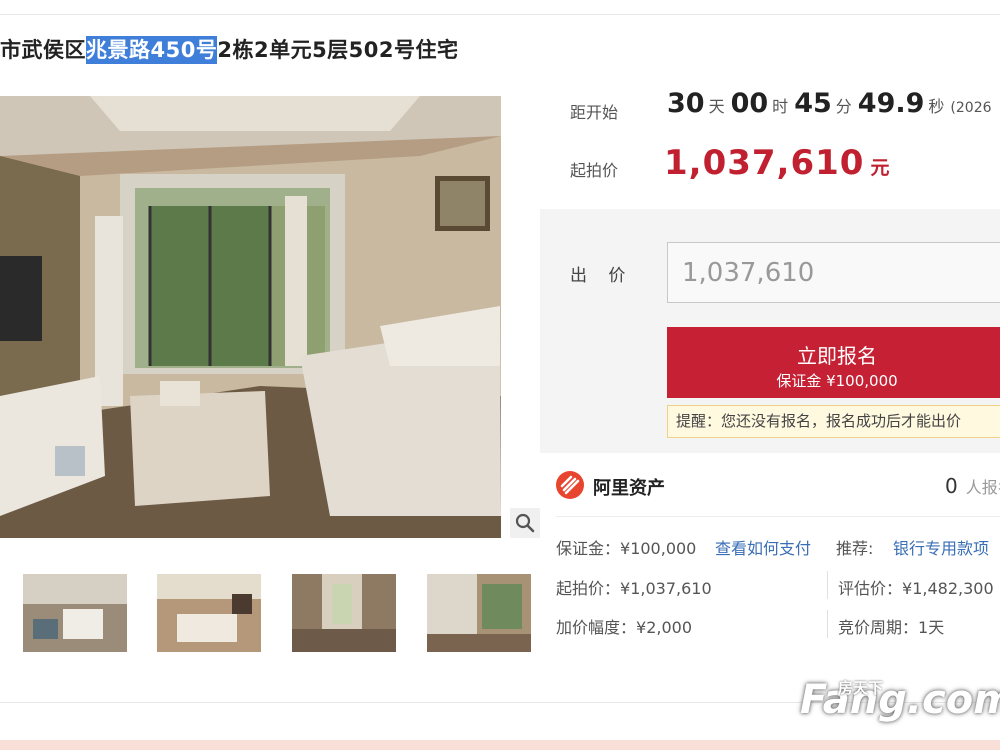 The height and width of the screenshot is (750, 1000). What do you see at coordinates (664, 627) in the screenshot?
I see `increment-value: ¥2,000` at bounding box center [664, 627].